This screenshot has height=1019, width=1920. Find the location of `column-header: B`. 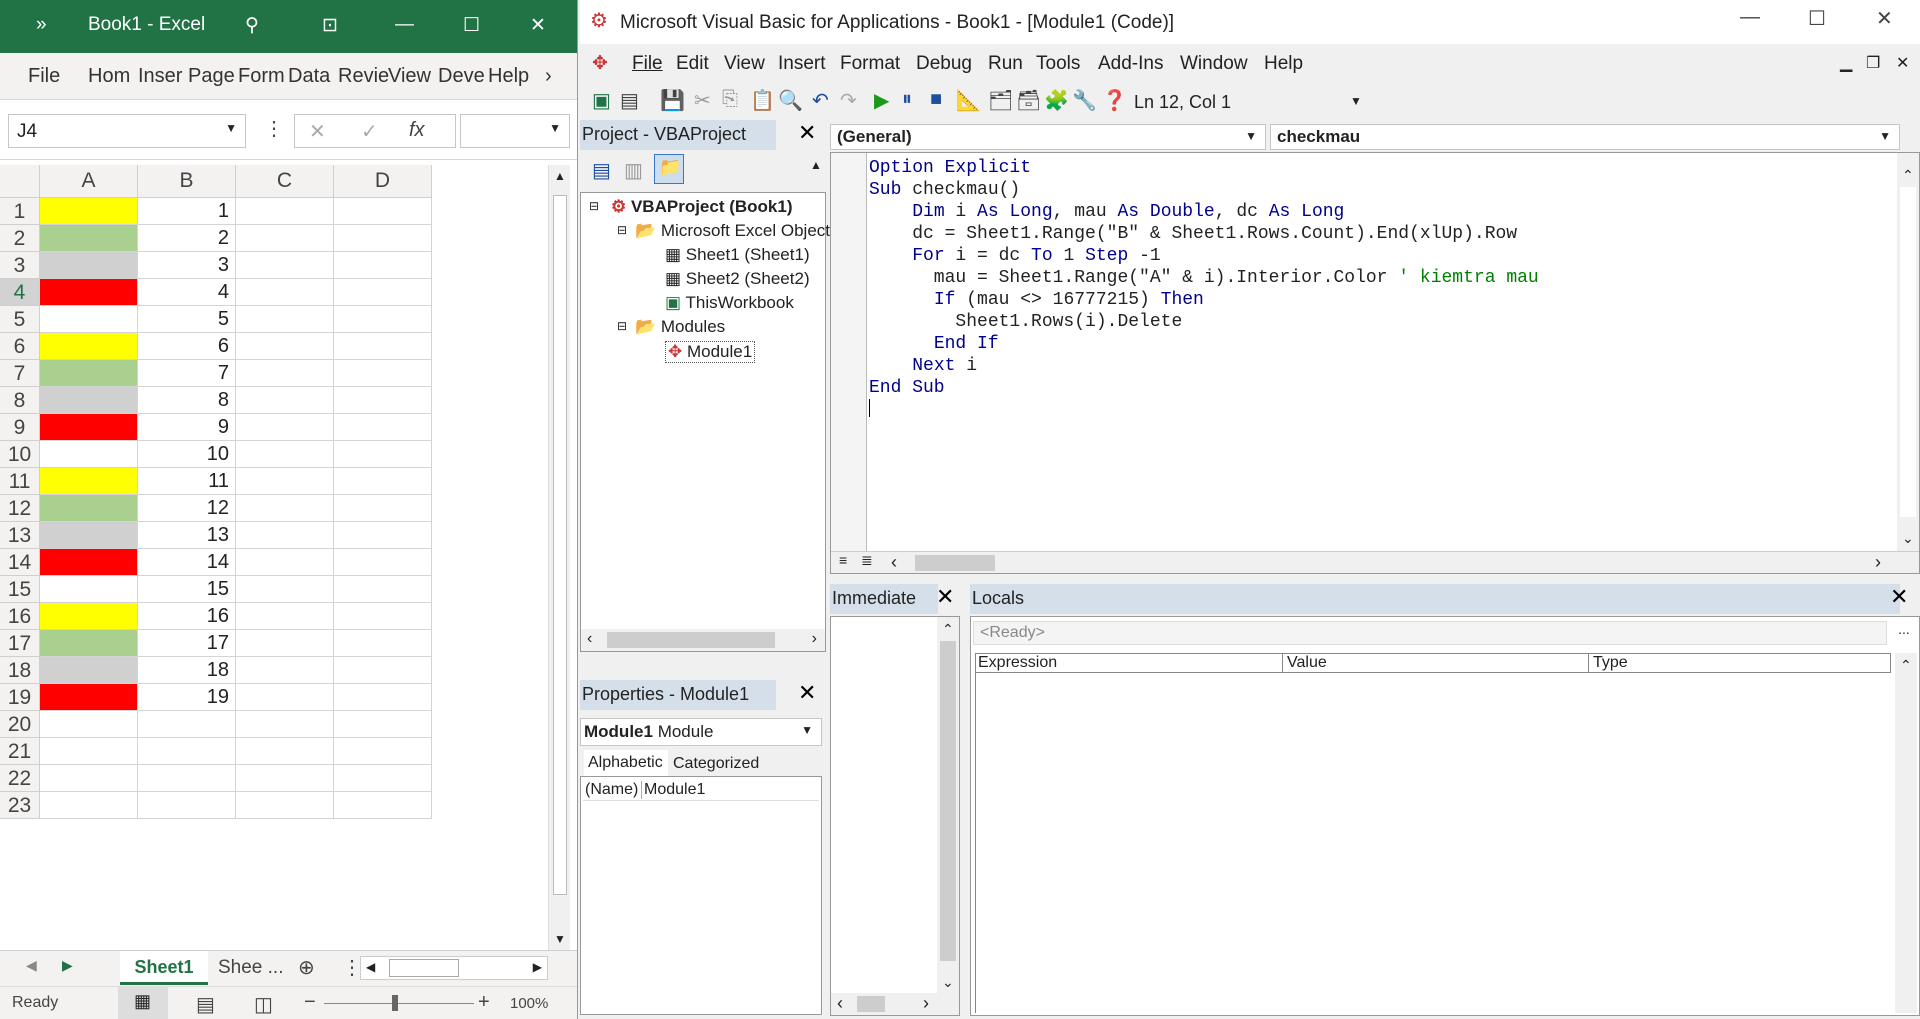

column-header: B is located at coordinates (187, 181).